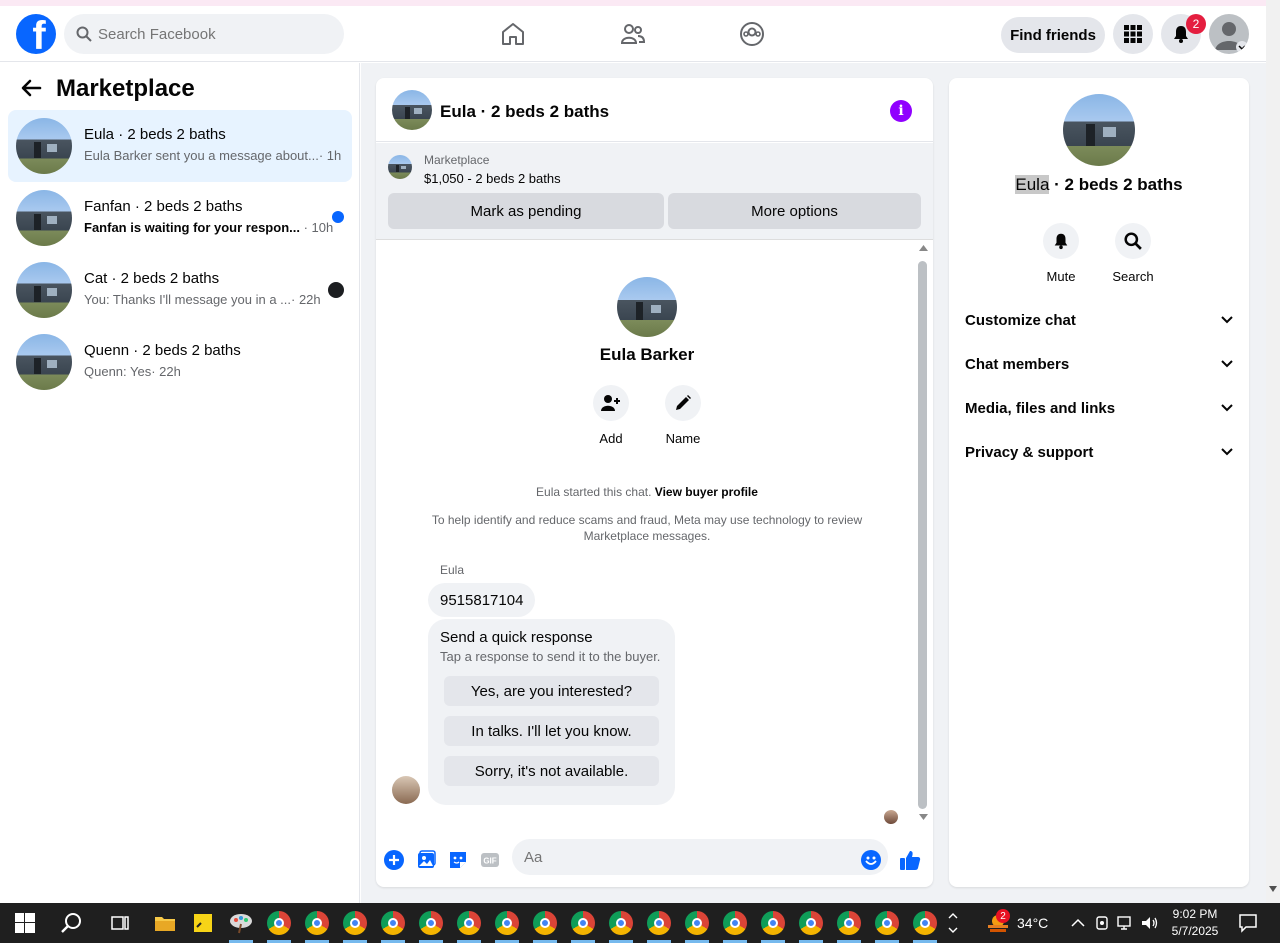  I want to click on pencil-icon, so click(683, 403).